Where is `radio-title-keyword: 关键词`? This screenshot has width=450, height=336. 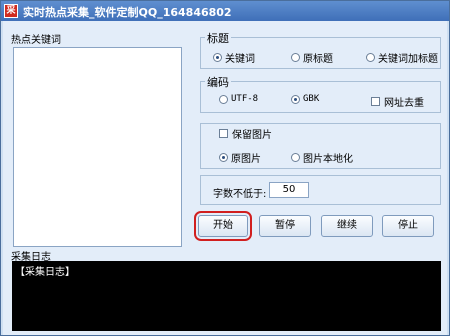 radio-title-keyword: 关键词 is located at coordinates (234, 57).